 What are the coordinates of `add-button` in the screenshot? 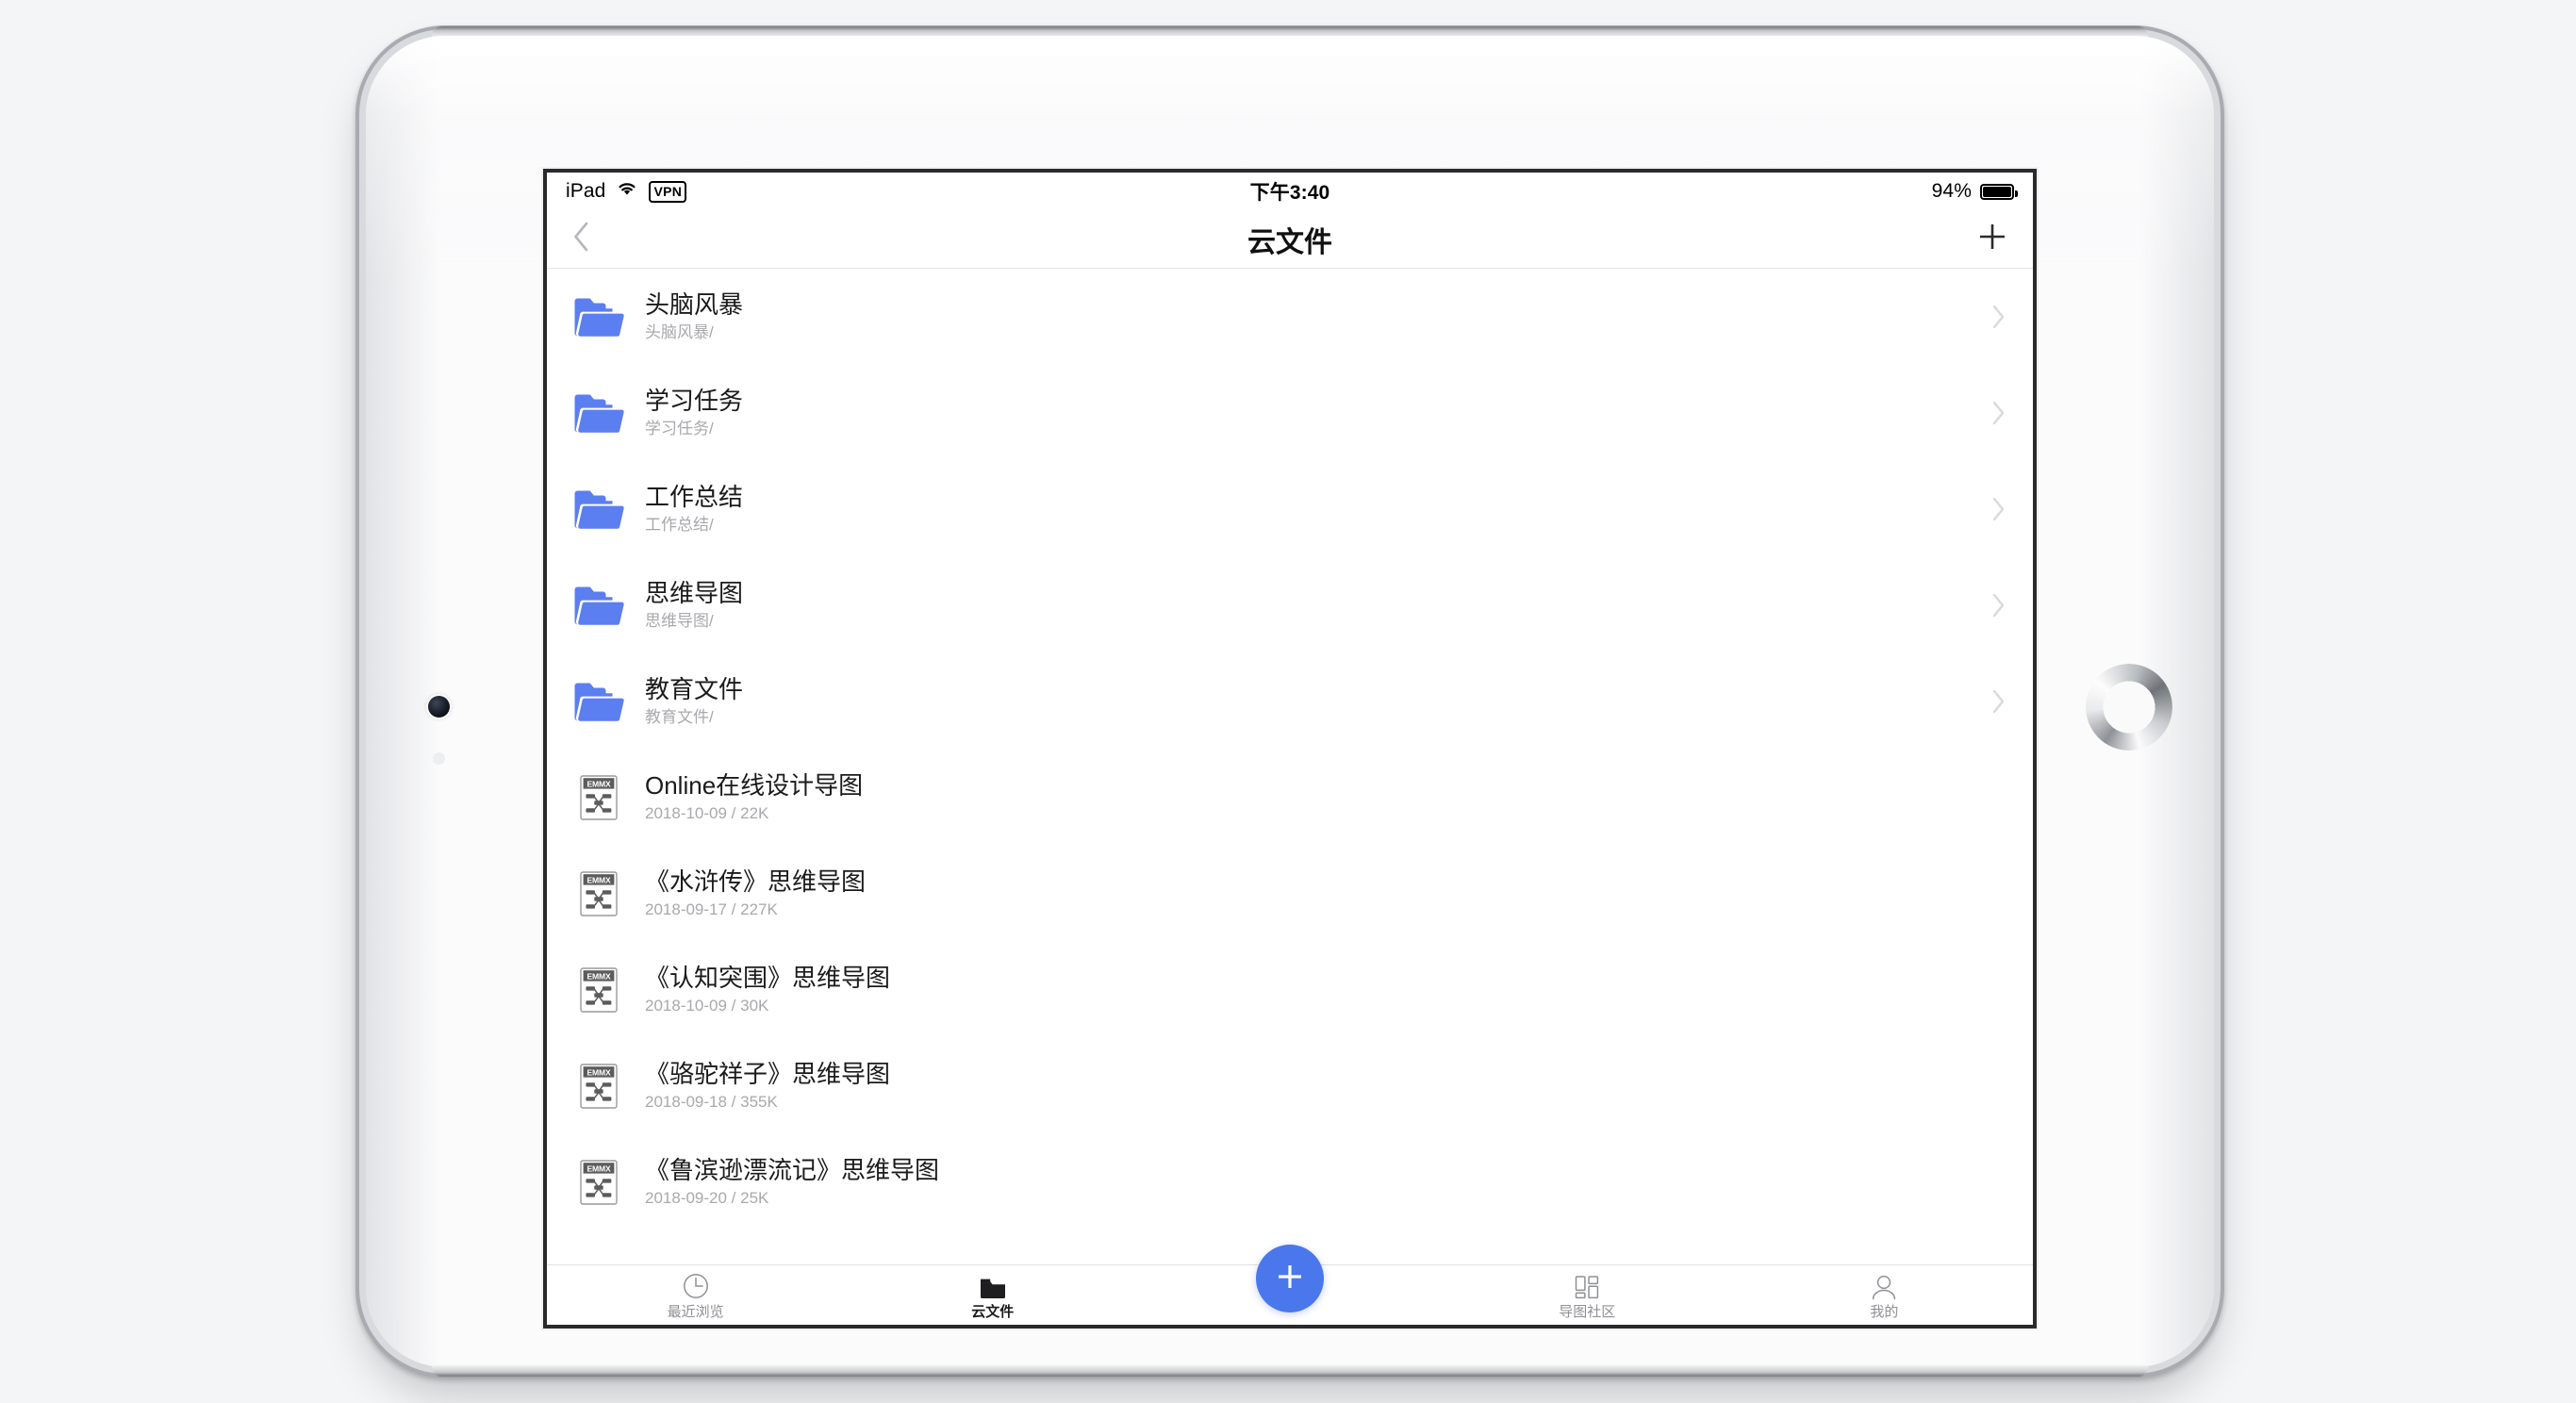 It's located at (1992, 239).